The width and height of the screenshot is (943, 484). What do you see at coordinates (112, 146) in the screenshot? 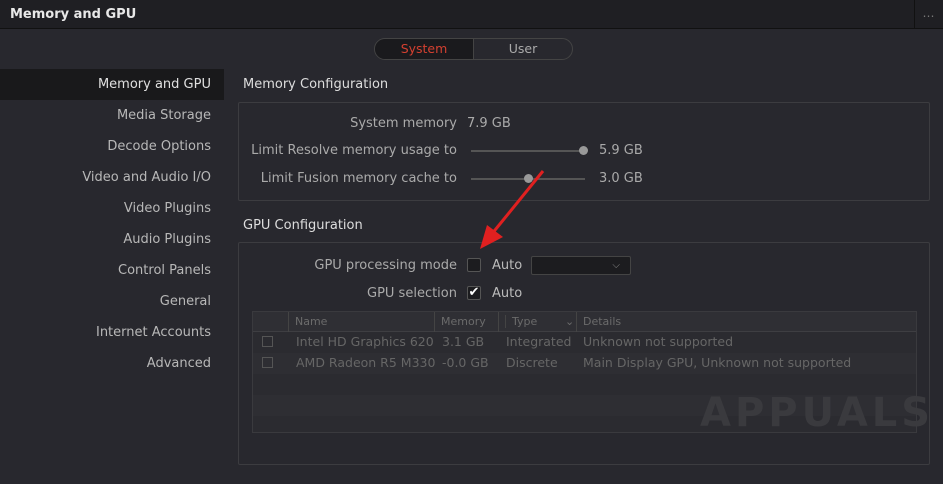
I see `sidebar-item-decode-options: Decode Options` at bounding box center [112, 146].